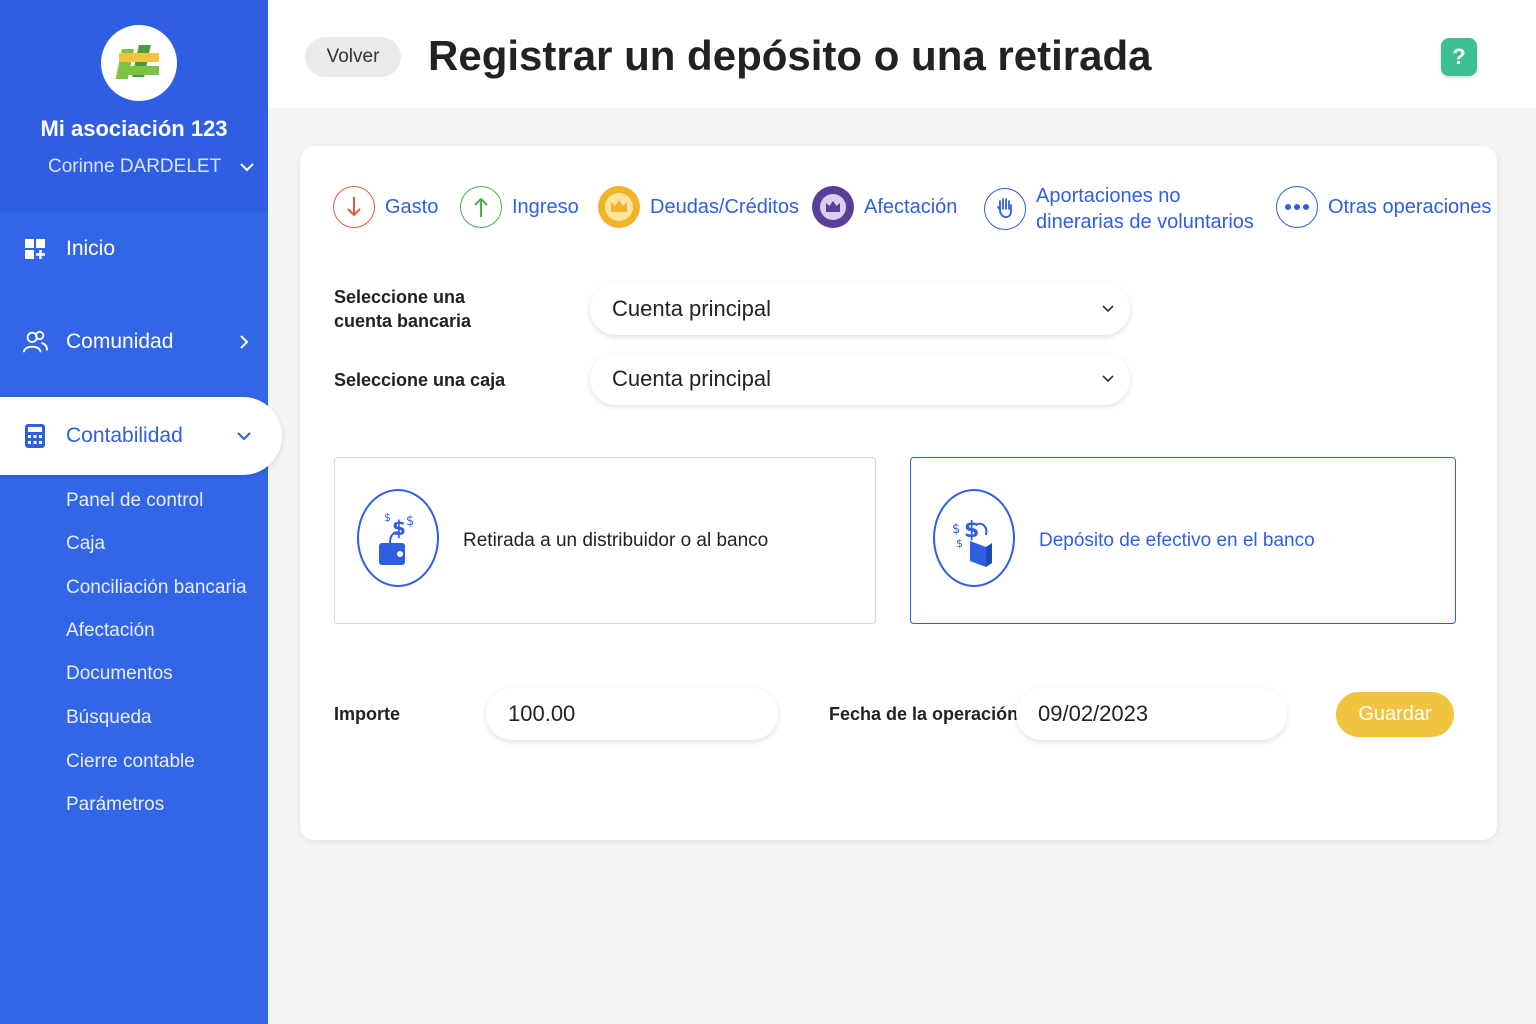 This screenshot has width=1536, height=1024. What do you see at coordinates (244, 342) in the screenshot?
I see `chevron-right-icon` at bounding box center [244, 342].